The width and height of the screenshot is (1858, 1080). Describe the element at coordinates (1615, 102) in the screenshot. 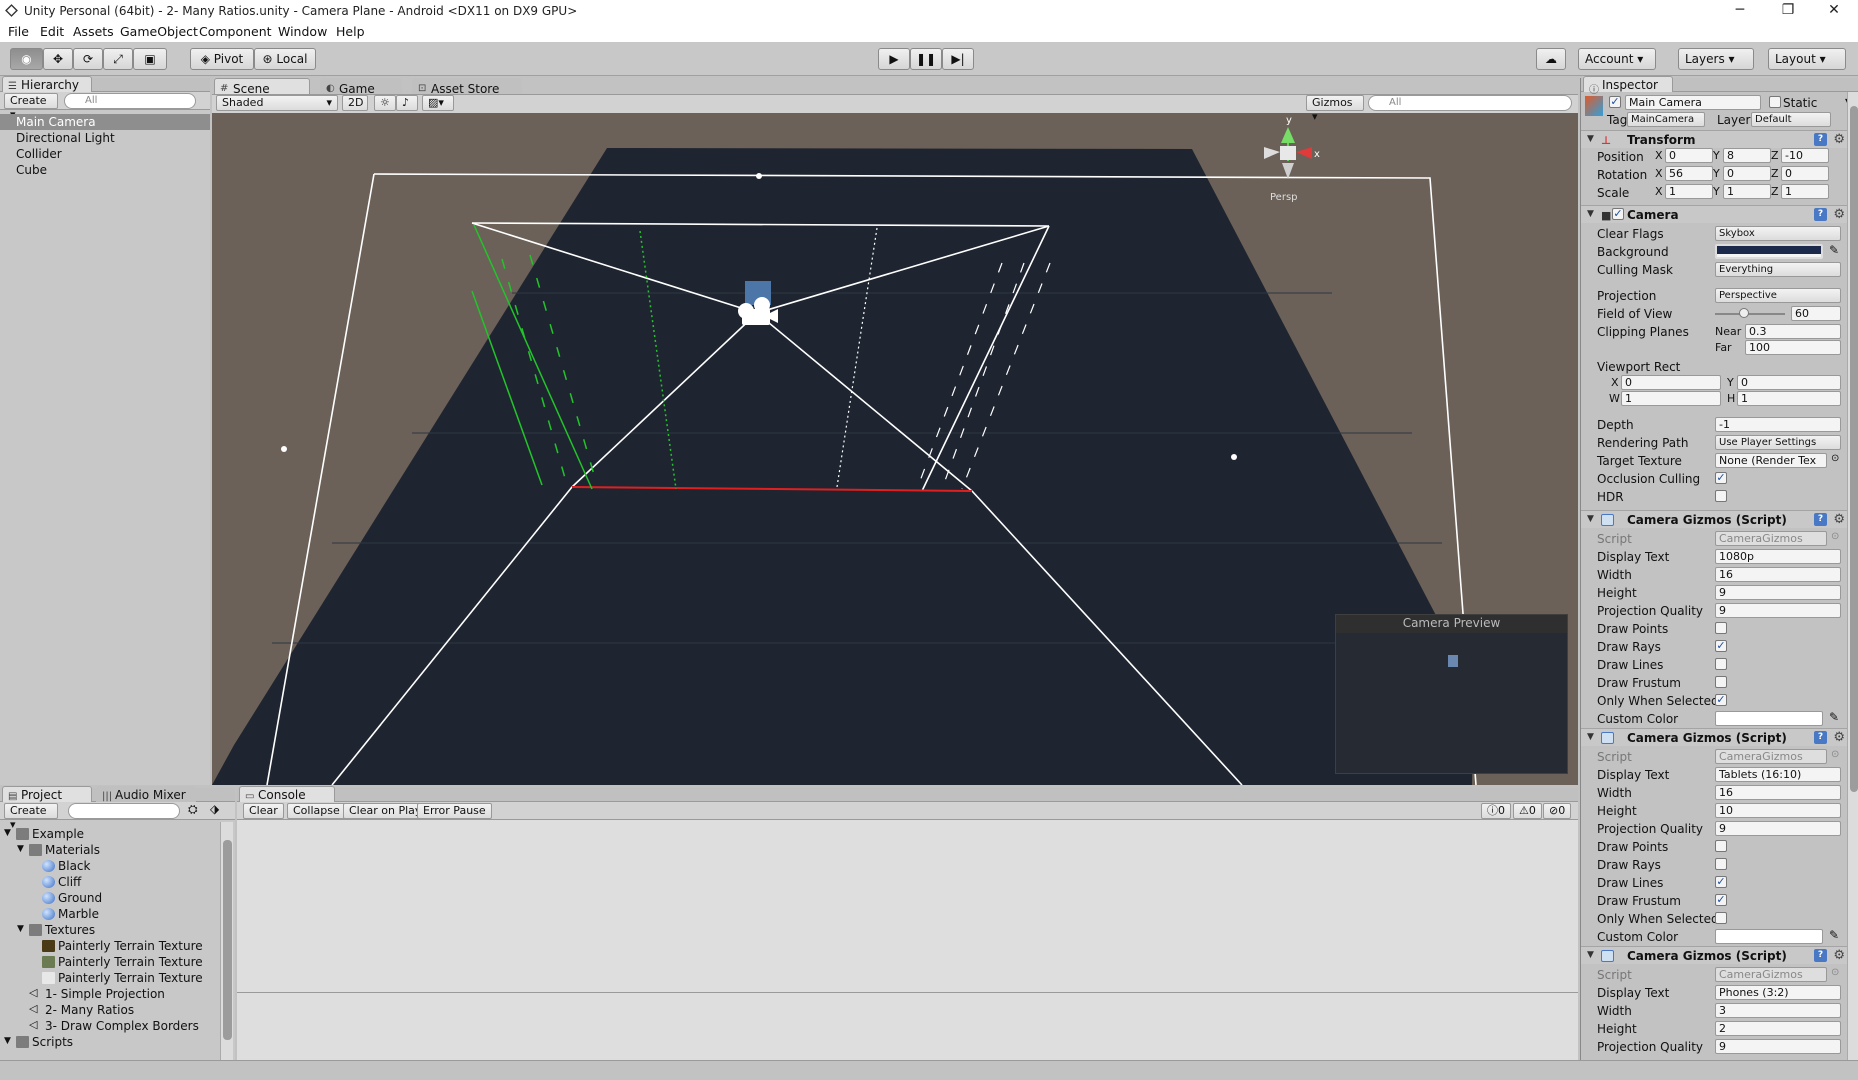

I see `active-checkbox: ✓` at that location.